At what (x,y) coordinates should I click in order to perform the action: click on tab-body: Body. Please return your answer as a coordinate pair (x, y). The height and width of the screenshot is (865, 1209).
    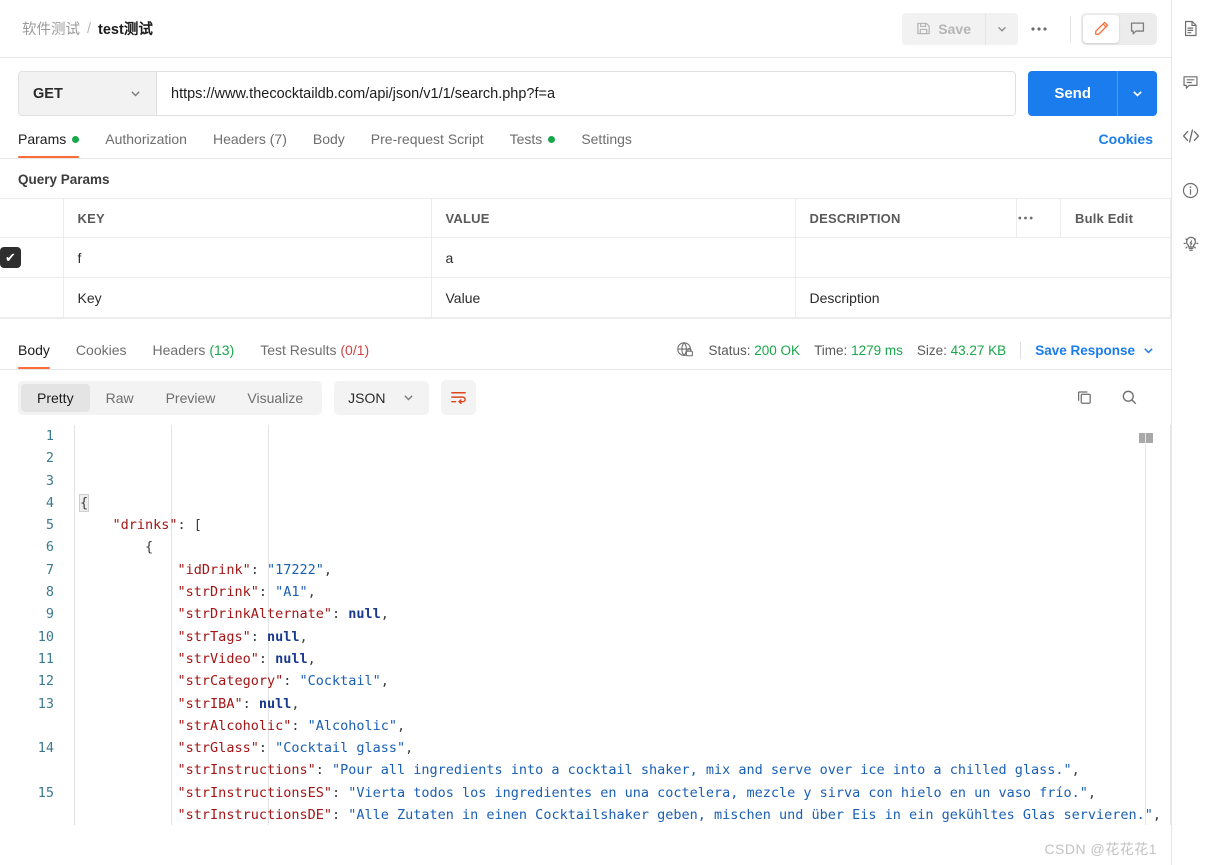
    Looking at the image, I should click on (329, 144).